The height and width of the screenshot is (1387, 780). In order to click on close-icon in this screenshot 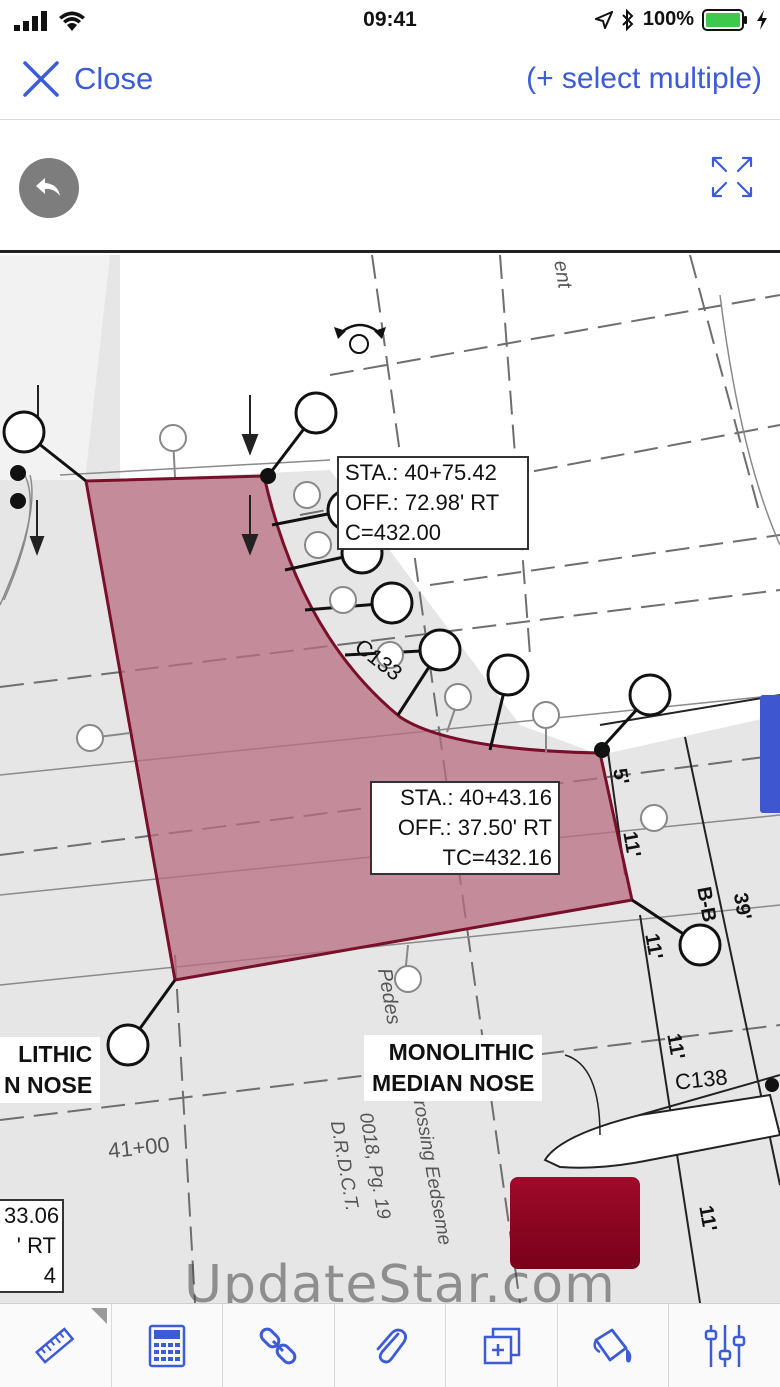, I will do `click(41, 79)`.